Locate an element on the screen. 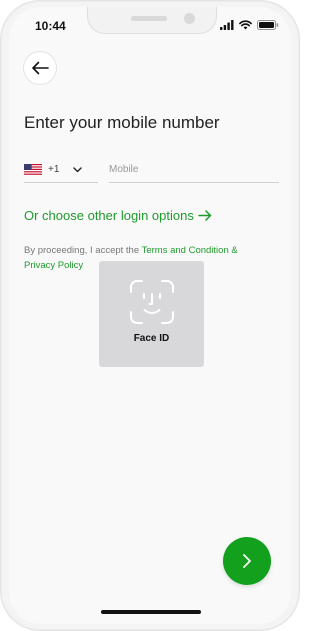  face-id-prompt: Face ID is located at coordinates (151, 314).